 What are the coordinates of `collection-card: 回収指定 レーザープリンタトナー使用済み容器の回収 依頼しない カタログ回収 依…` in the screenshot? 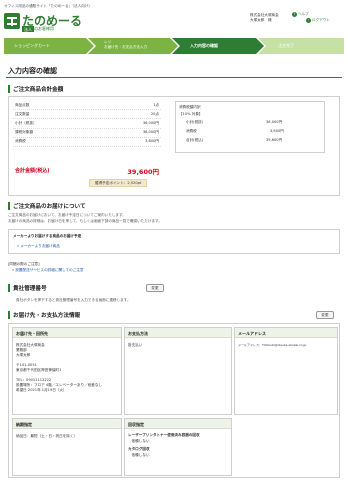 It's located at (178, 447).